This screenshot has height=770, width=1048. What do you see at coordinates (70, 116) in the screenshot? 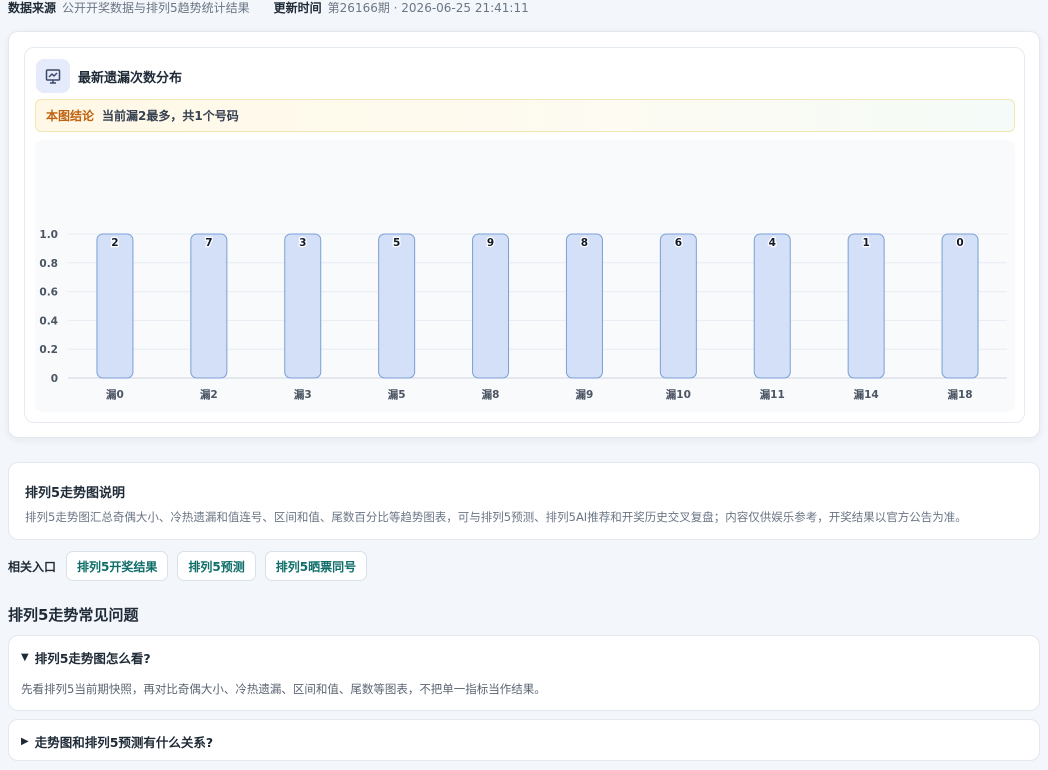
I see `conclusion-tag: 本图结论` at bounding box center [70, 116].